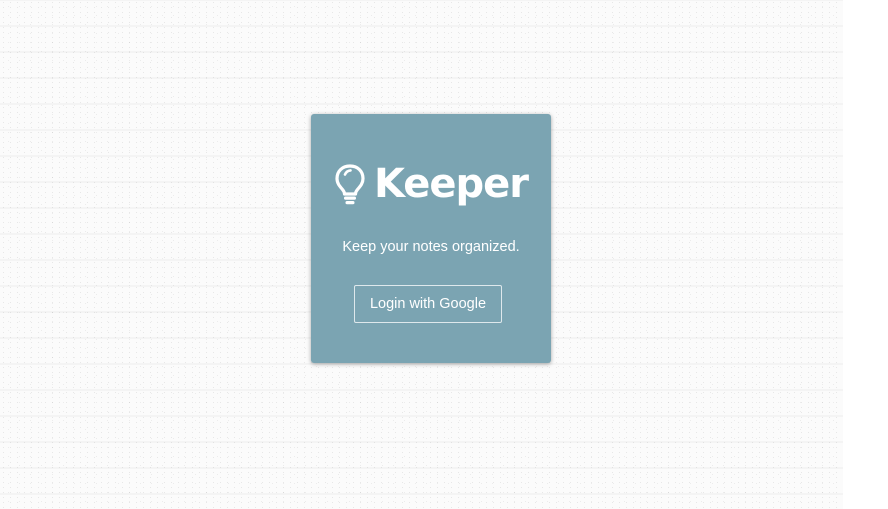  What do you see at coordinates (431, 247) in the screenshot?
I see `tagline: Keep your notes organized.` at bounding box center [431, 247].